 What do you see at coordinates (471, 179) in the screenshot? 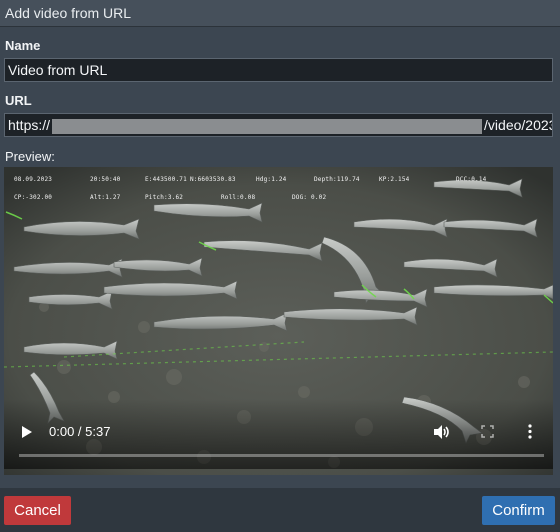
I see `osd-dcc: DCC:0.14` at bounding box center [471, 179].